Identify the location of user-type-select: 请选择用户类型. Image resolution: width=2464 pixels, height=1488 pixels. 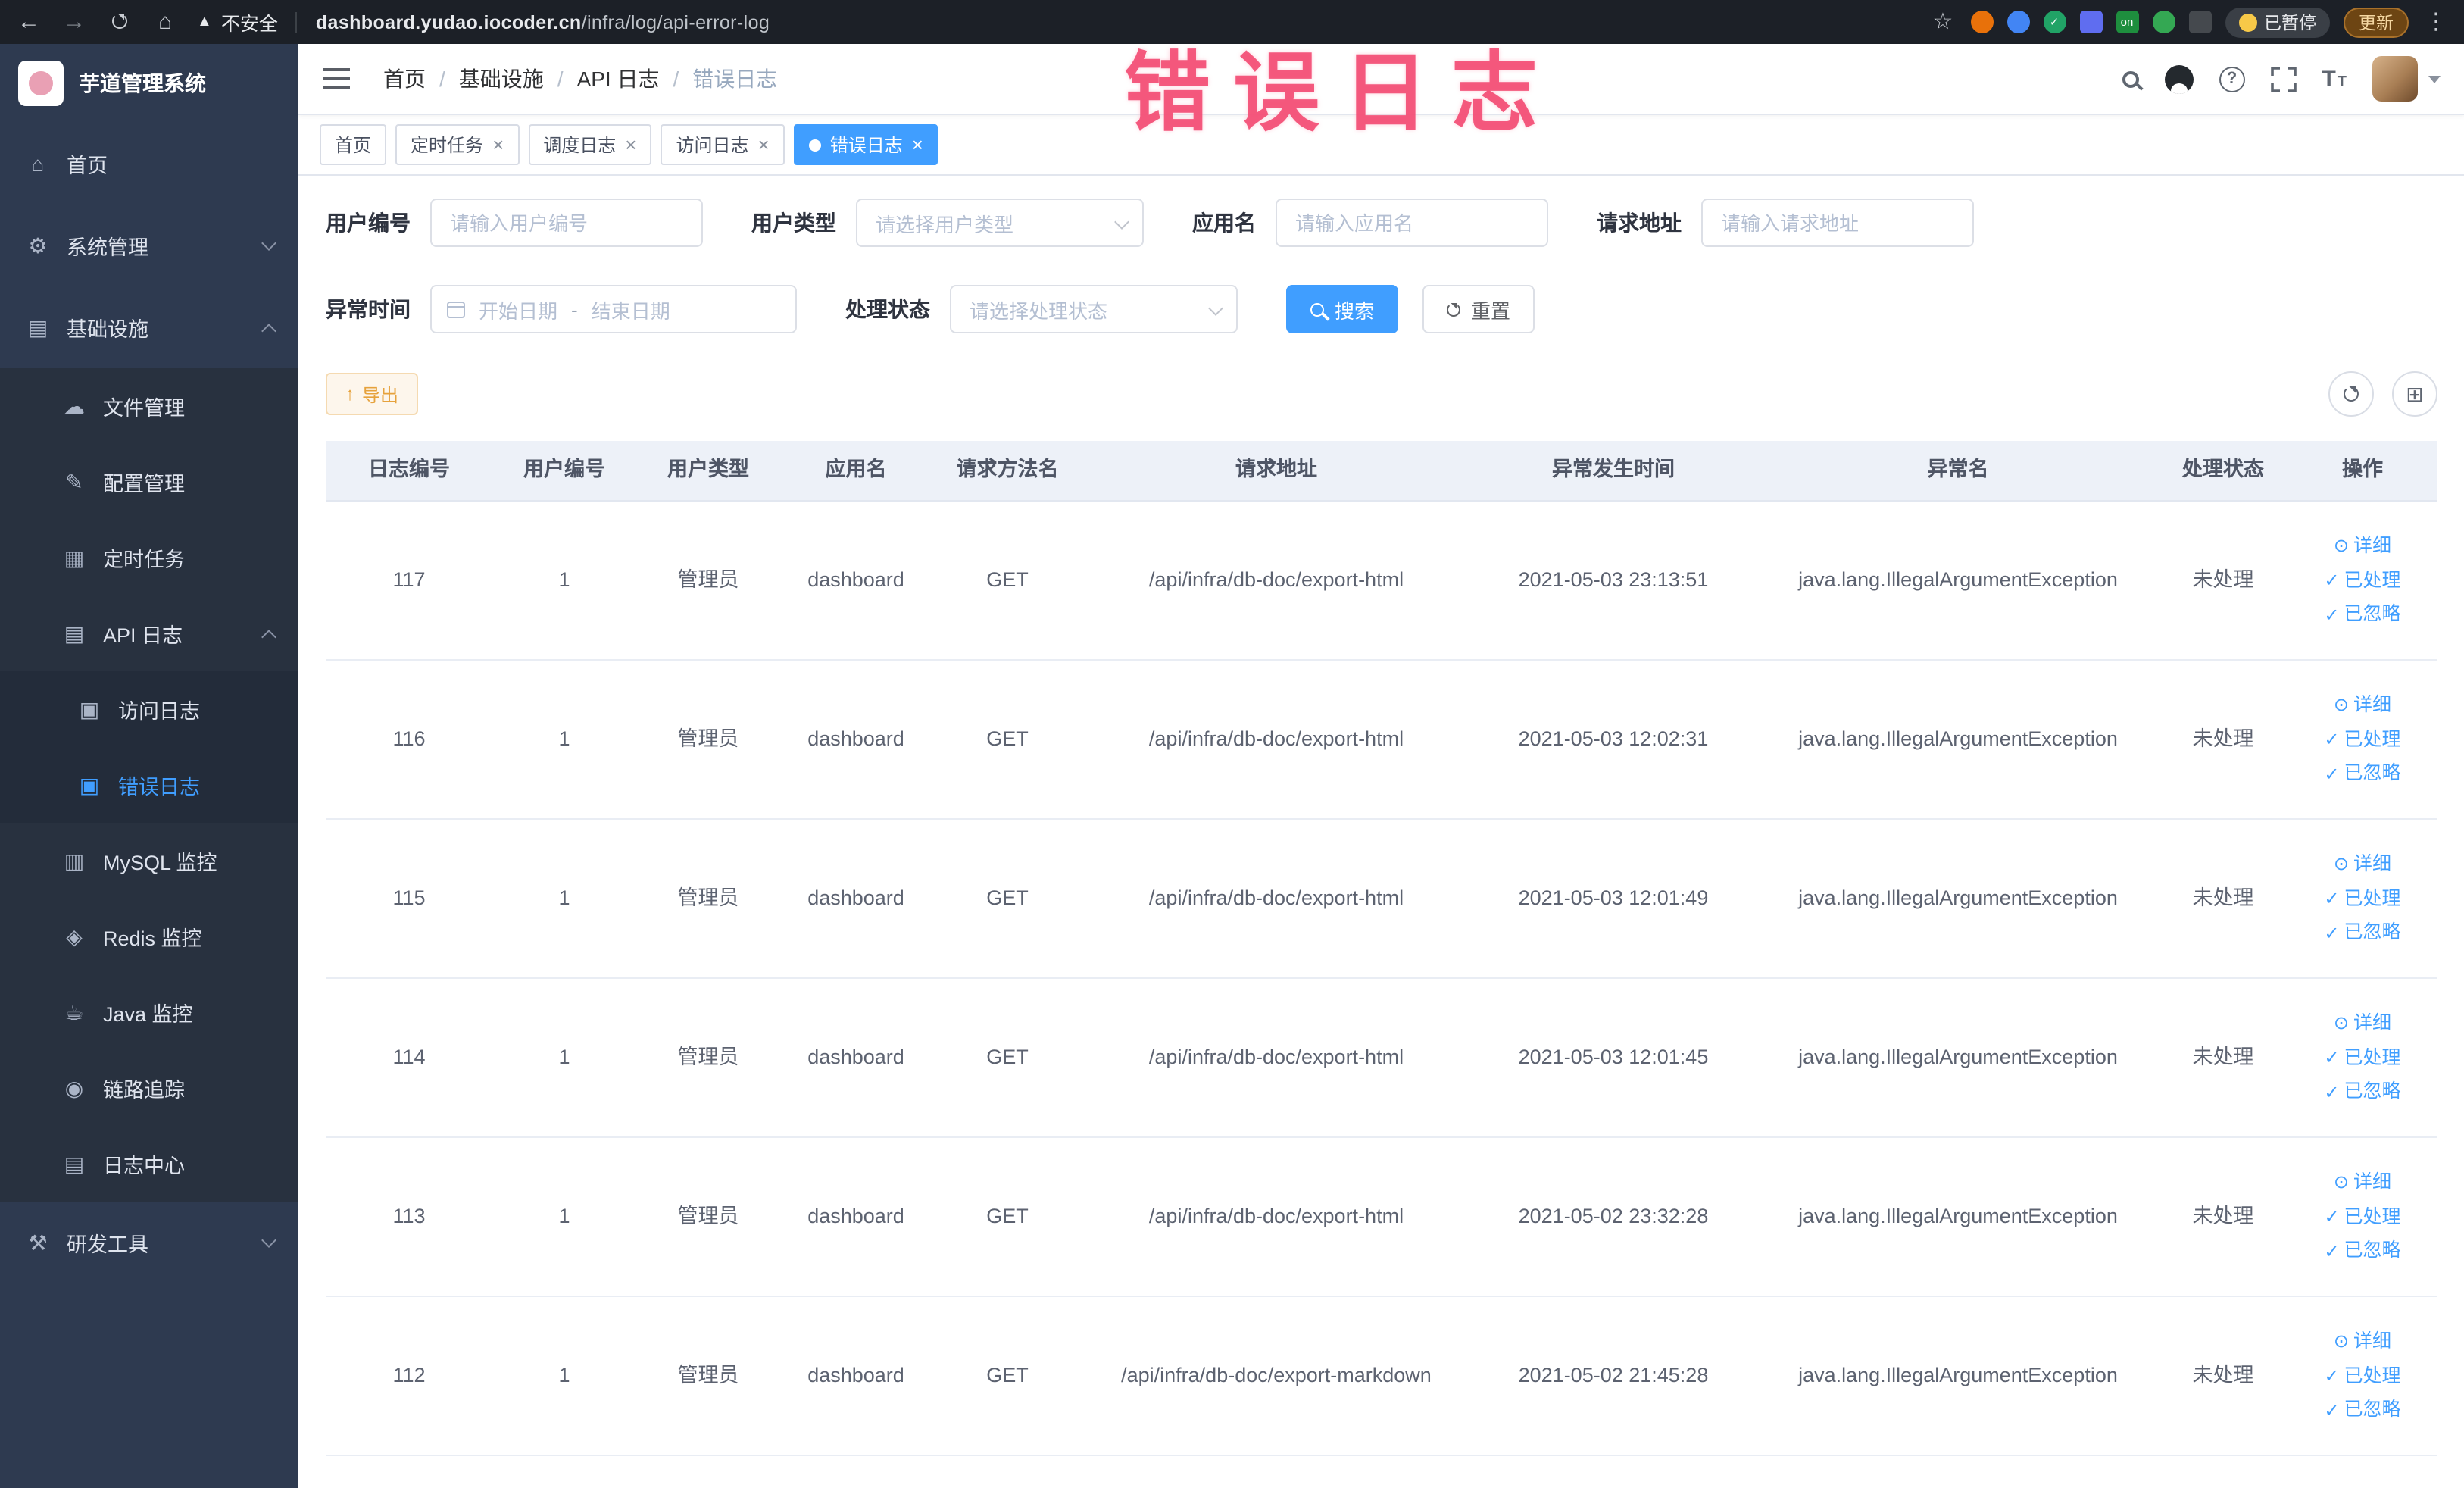
(1000, 223).